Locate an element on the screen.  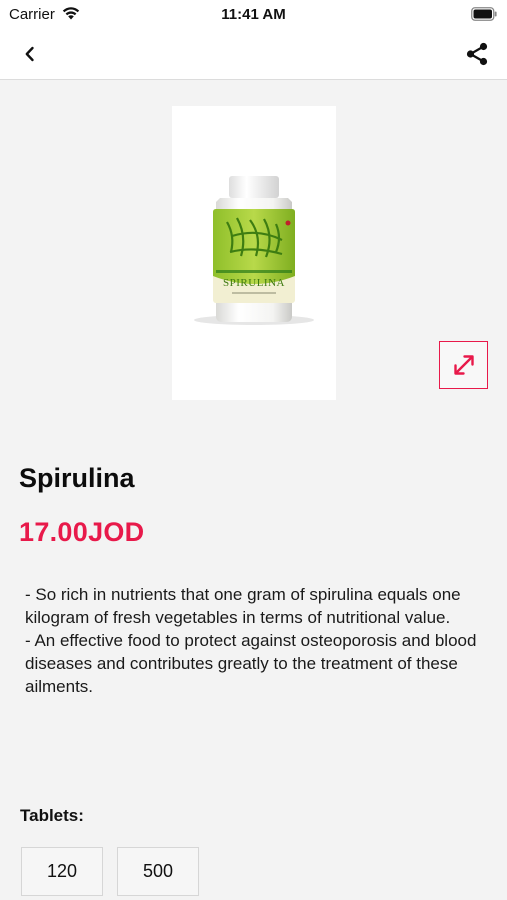
share-button is located at coordinates (477, 54).